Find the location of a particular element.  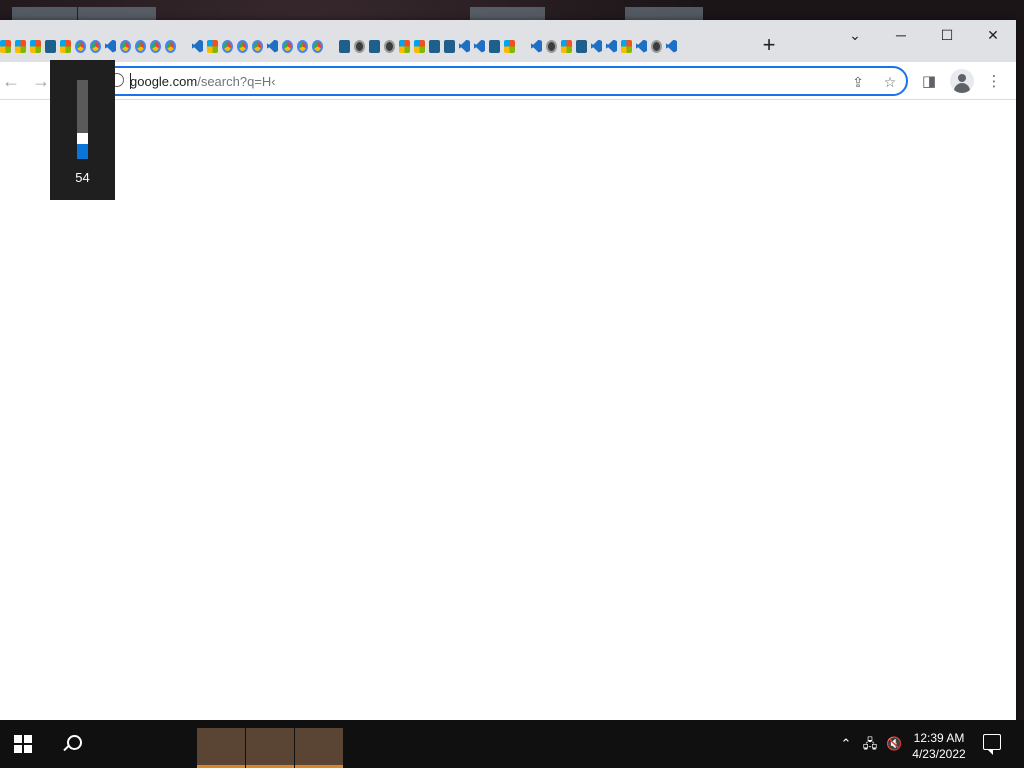

browser-toolbar: ← → google.com/search?q=H‹ ⇪ ☆ ◨ ⋮ is located at coordinates (508, 81).